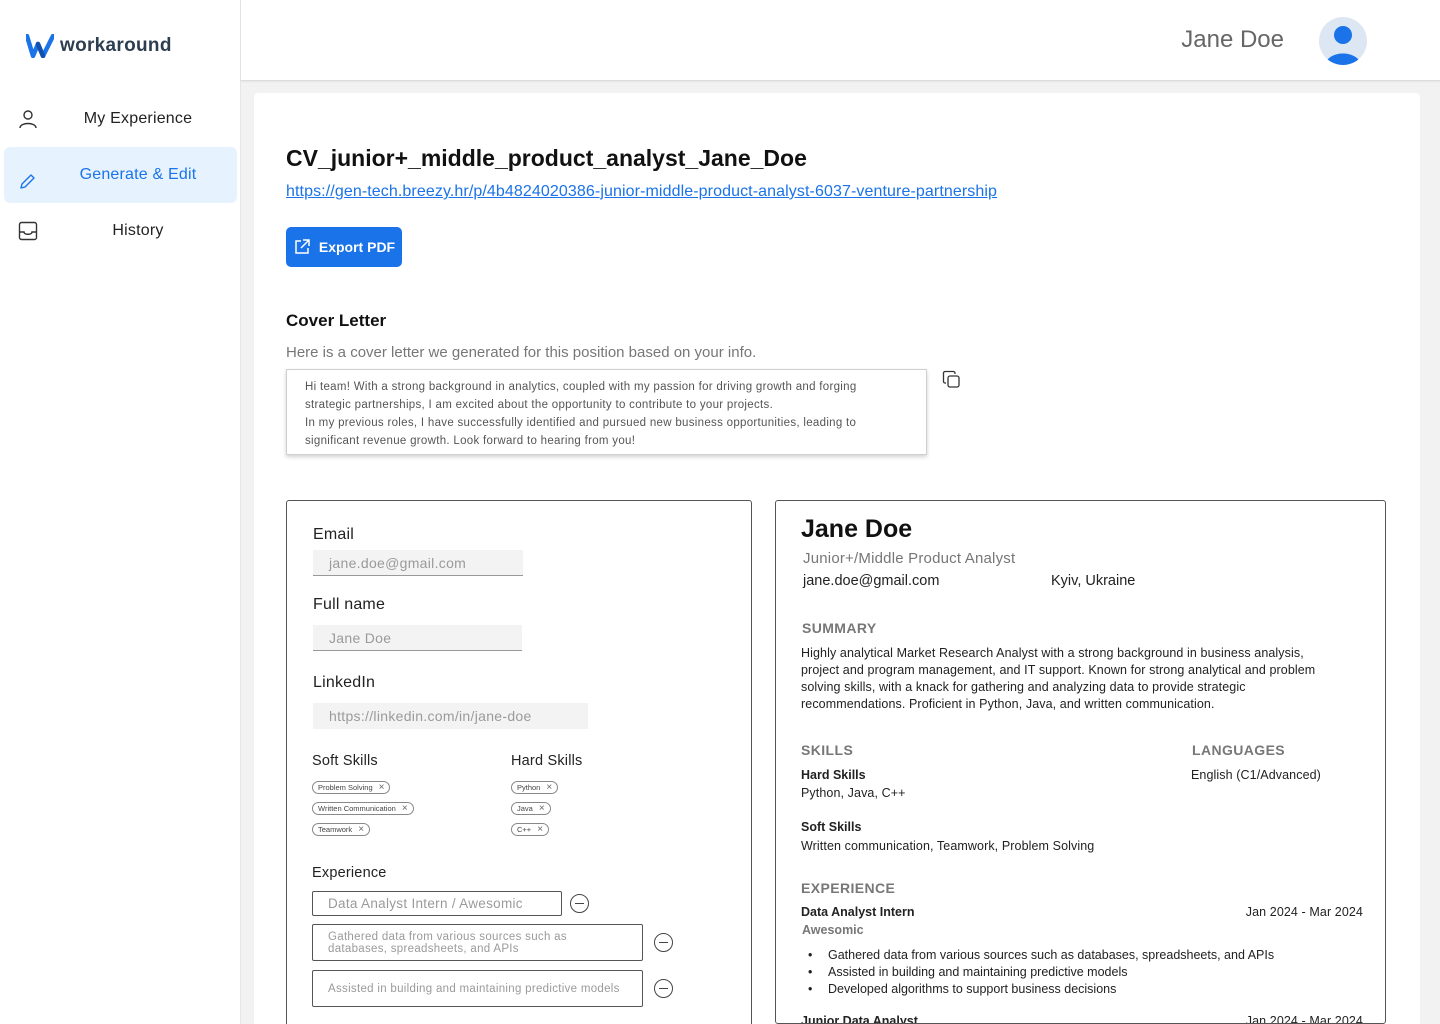 The width and height of the screenshot is (1440, 1024). I want to click on cv-job-title: Data Analyst Intern, so click(858, 912).